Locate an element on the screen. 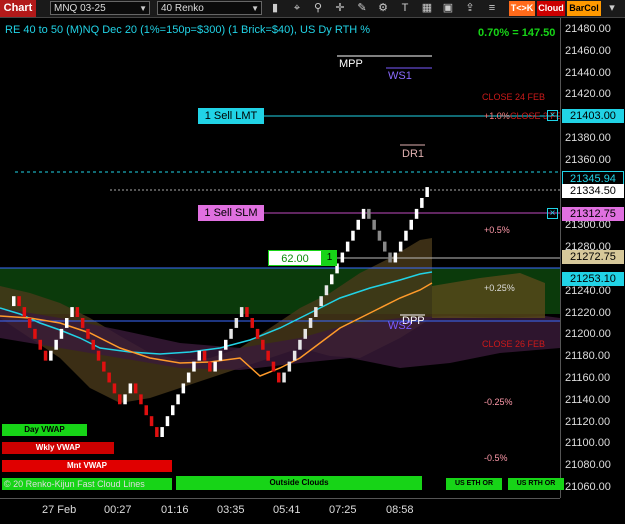 The image size is (625, 524). instrument-selector: MNQ 03-25 ▼ is located at coordinates (100, 8).